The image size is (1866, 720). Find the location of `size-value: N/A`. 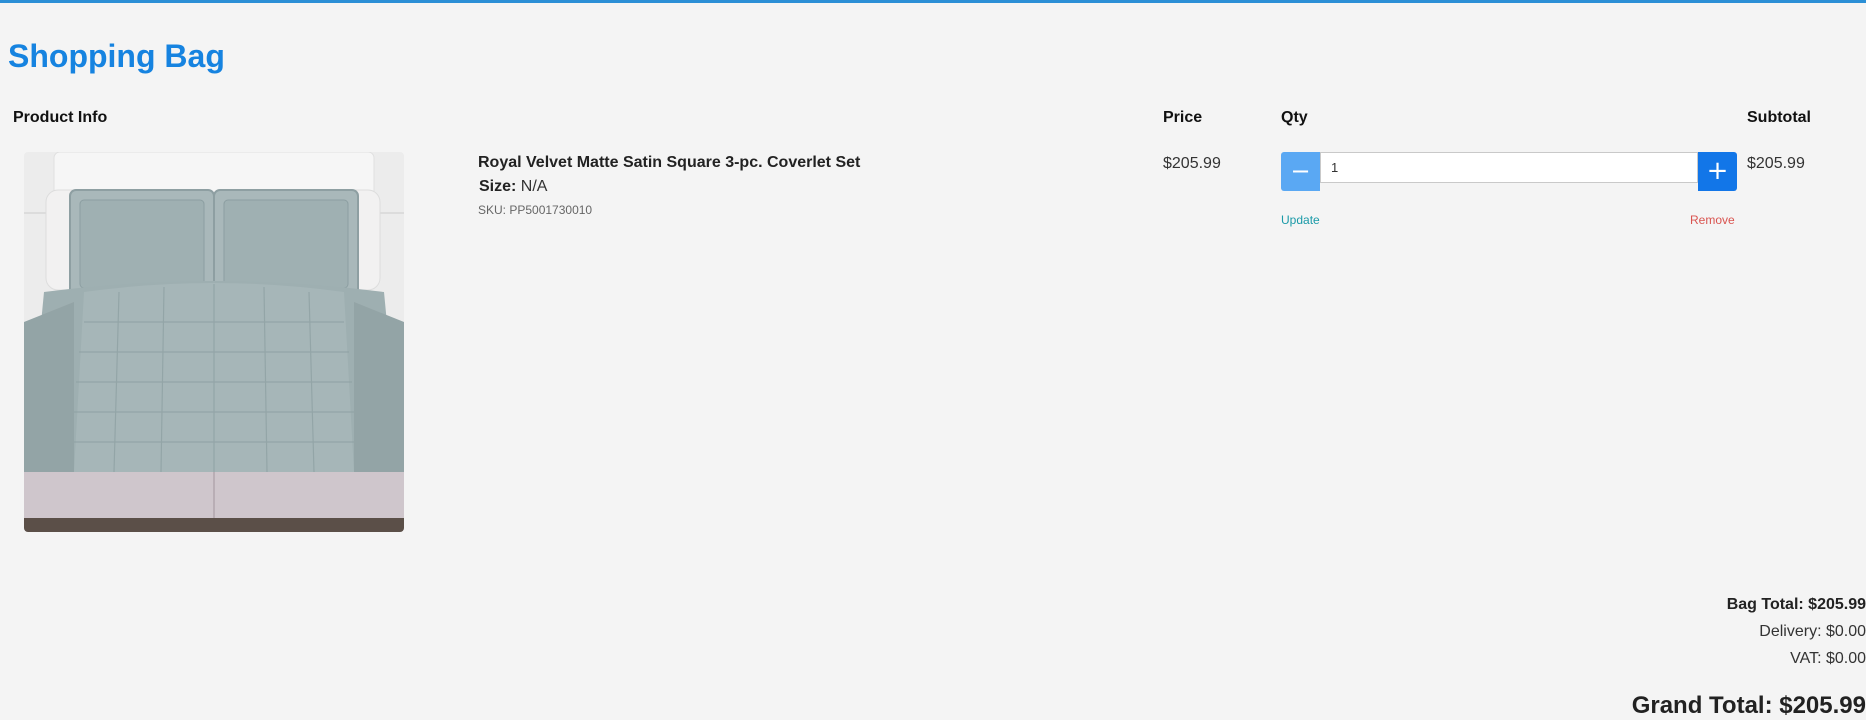

size-value: N/A is located at coordinates (534, 186).